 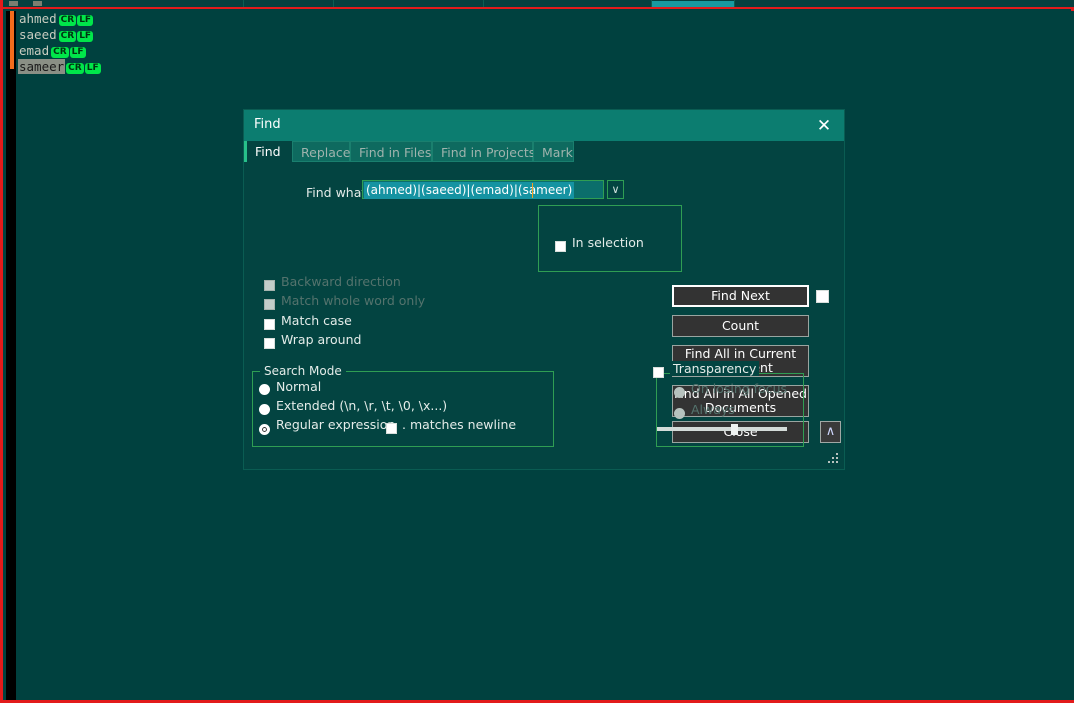 I want to click on editor-line-text: saeed, so click(x=38, y=34).